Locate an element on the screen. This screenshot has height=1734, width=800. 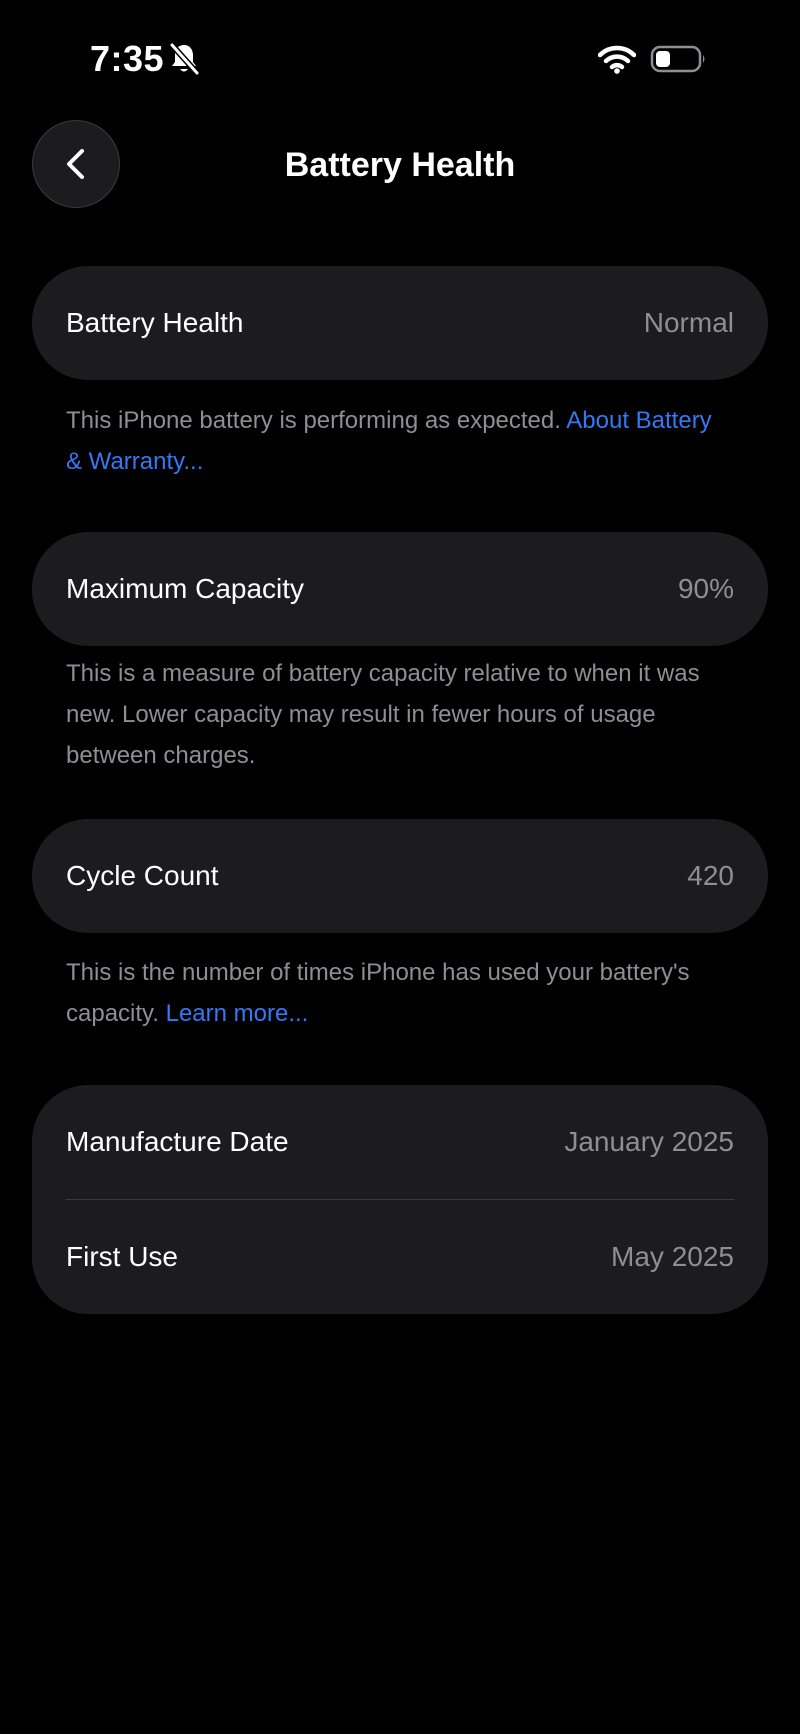
cycle-count-label: Cycle Count is located at coordinates (142, 875).